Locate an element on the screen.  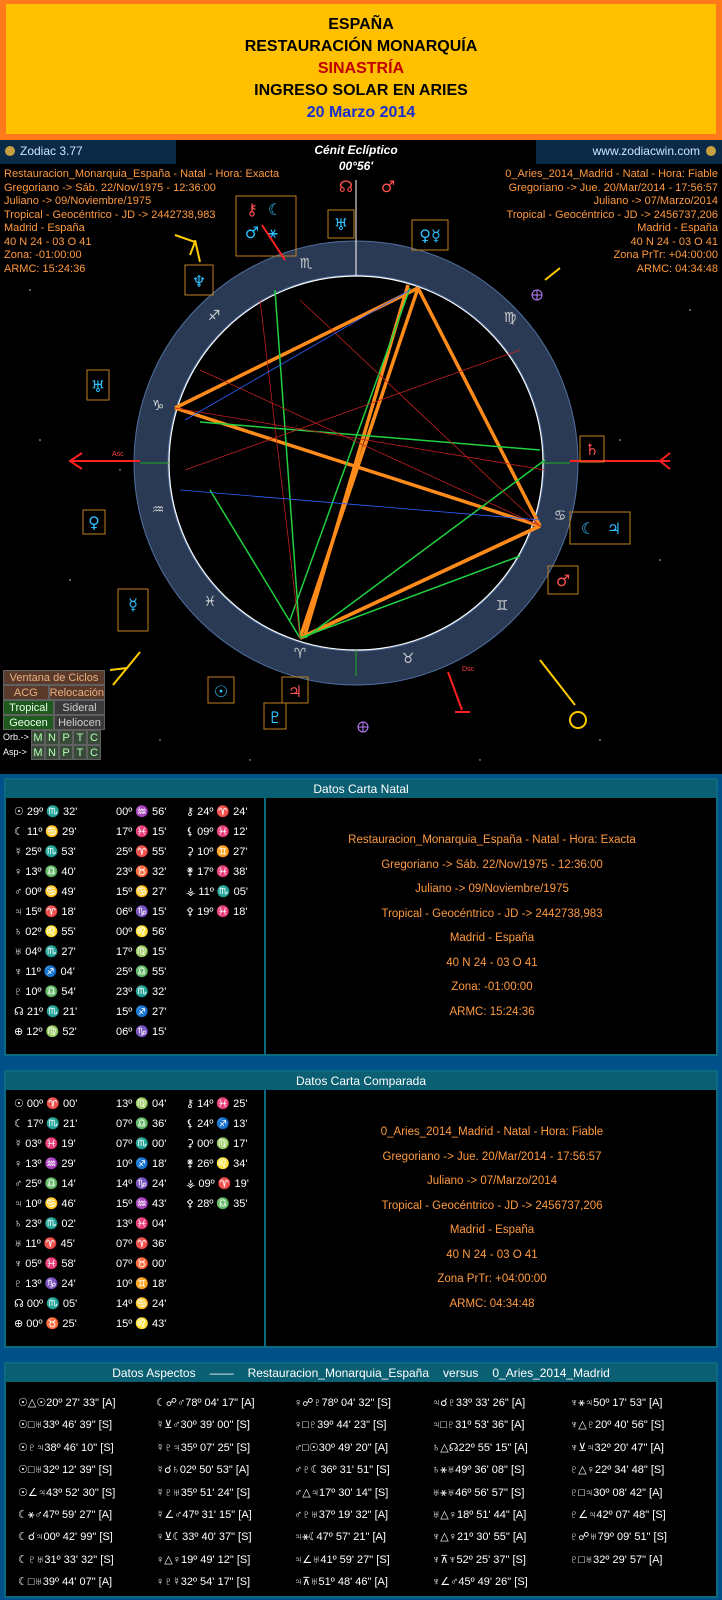
aspects-title-sep: —— is located at coordinates (221, 1373).